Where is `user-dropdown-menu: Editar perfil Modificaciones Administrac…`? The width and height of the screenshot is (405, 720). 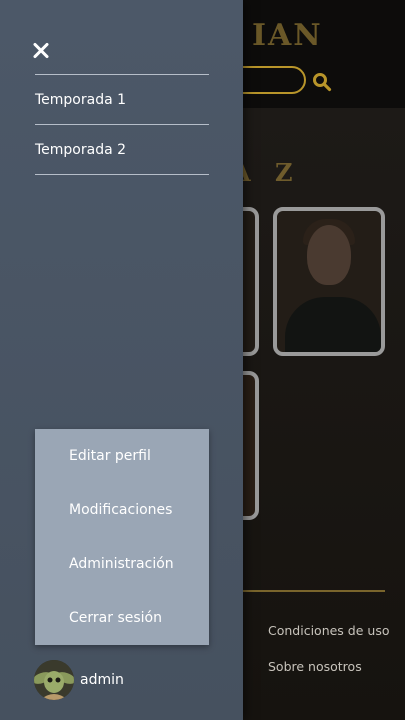 user-dropdown-menu: Editar perfil Modificaciones Administrac… is located at coordinates (122, 537).